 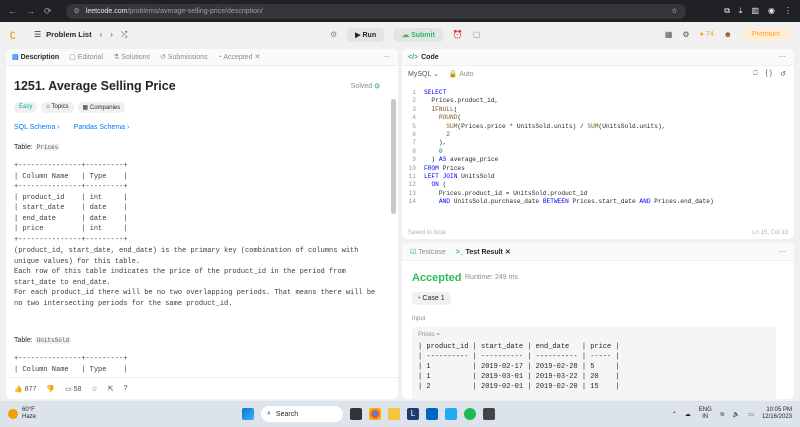 I want to click on building-icon: ▦, so click(x=86, y=108).